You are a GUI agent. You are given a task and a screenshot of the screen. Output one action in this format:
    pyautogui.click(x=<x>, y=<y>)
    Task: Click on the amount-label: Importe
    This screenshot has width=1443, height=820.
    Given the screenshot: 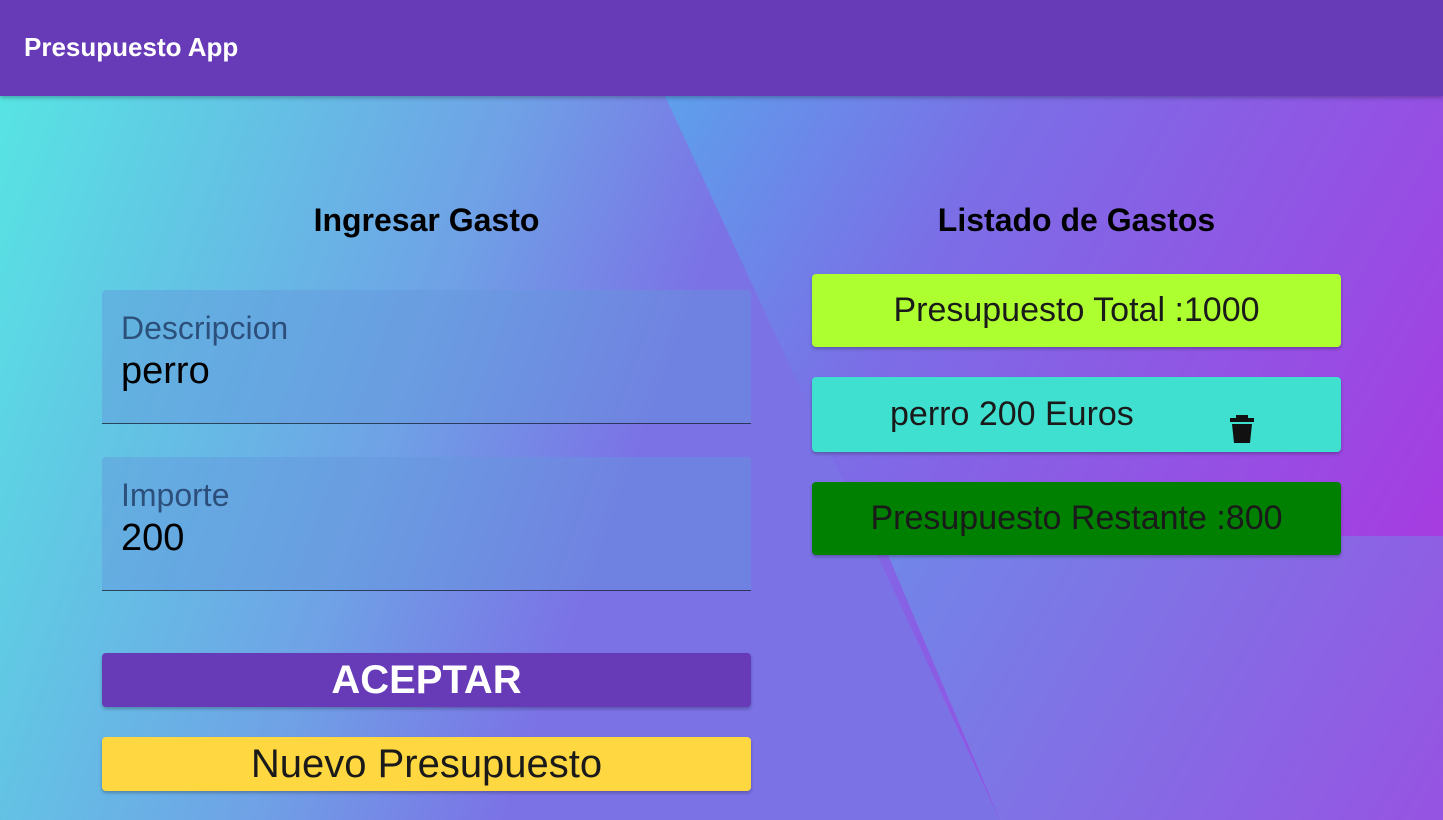 What is the action you would take?
    pyautogui.click(x=175, y=495)
    